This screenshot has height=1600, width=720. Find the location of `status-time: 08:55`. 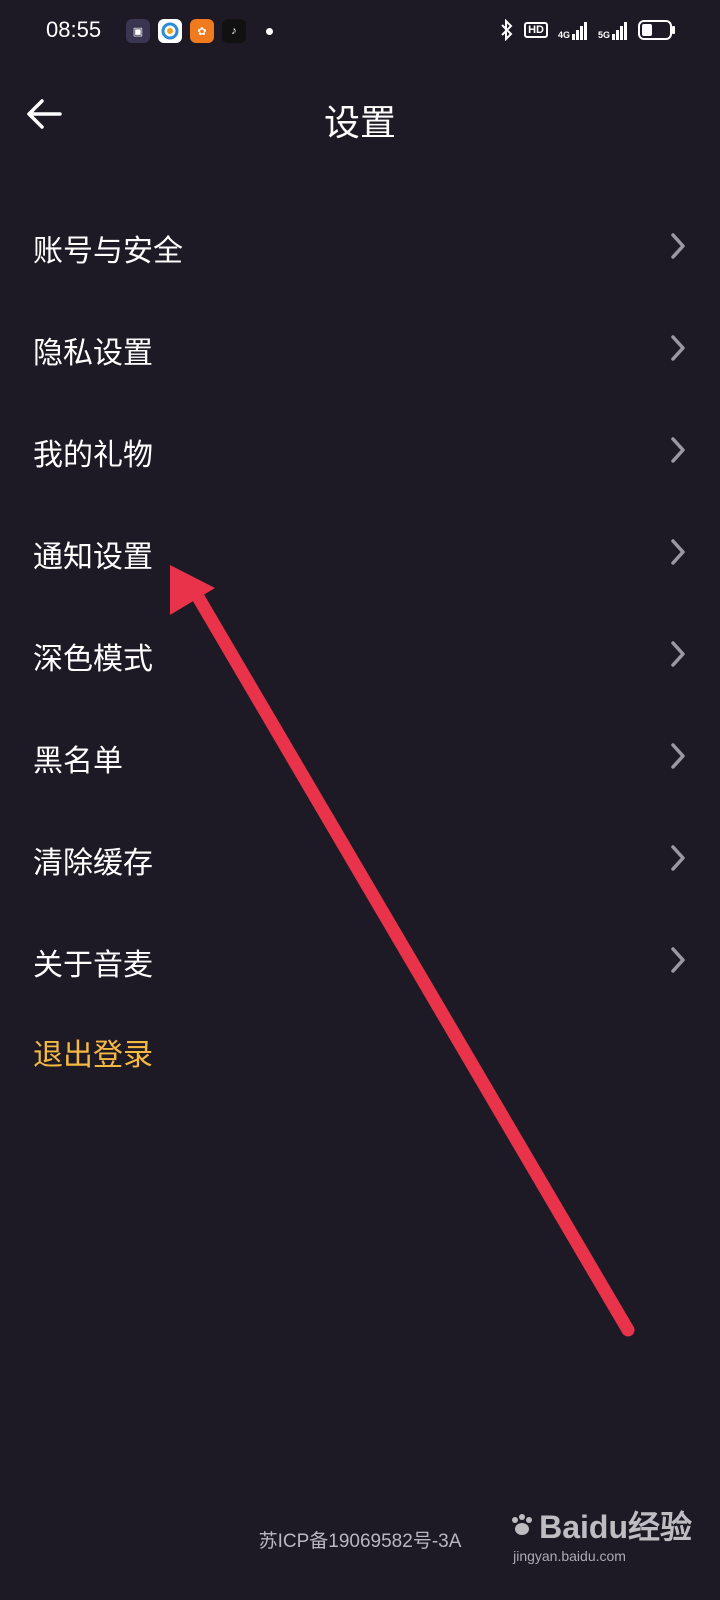

status-time: 08:55 is located at coordinates (74, 29).